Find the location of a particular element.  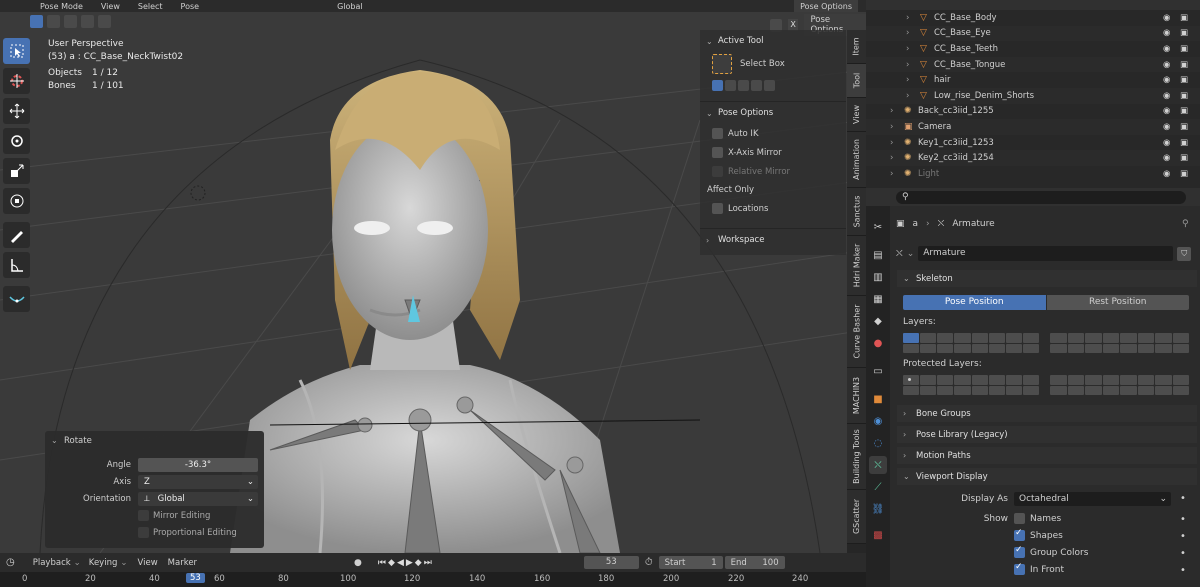

select-subtract-icon is located at coordinates (70, 21).